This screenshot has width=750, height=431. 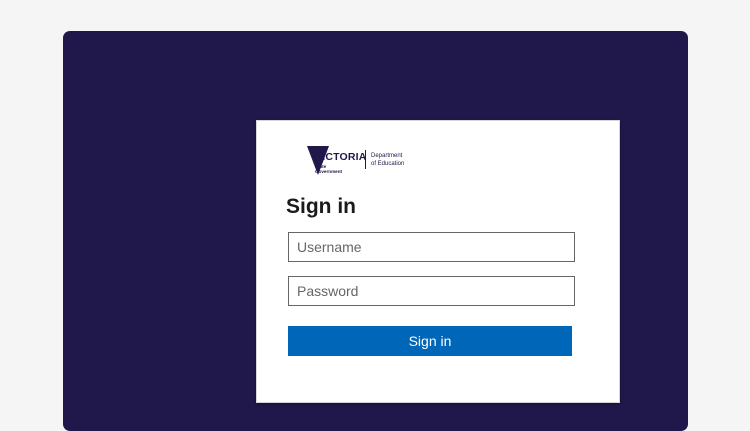 What do you see at coordinates (387, 156) in the screenshot?
I see `dept-line1: Department` at bounding box center [387, 156].